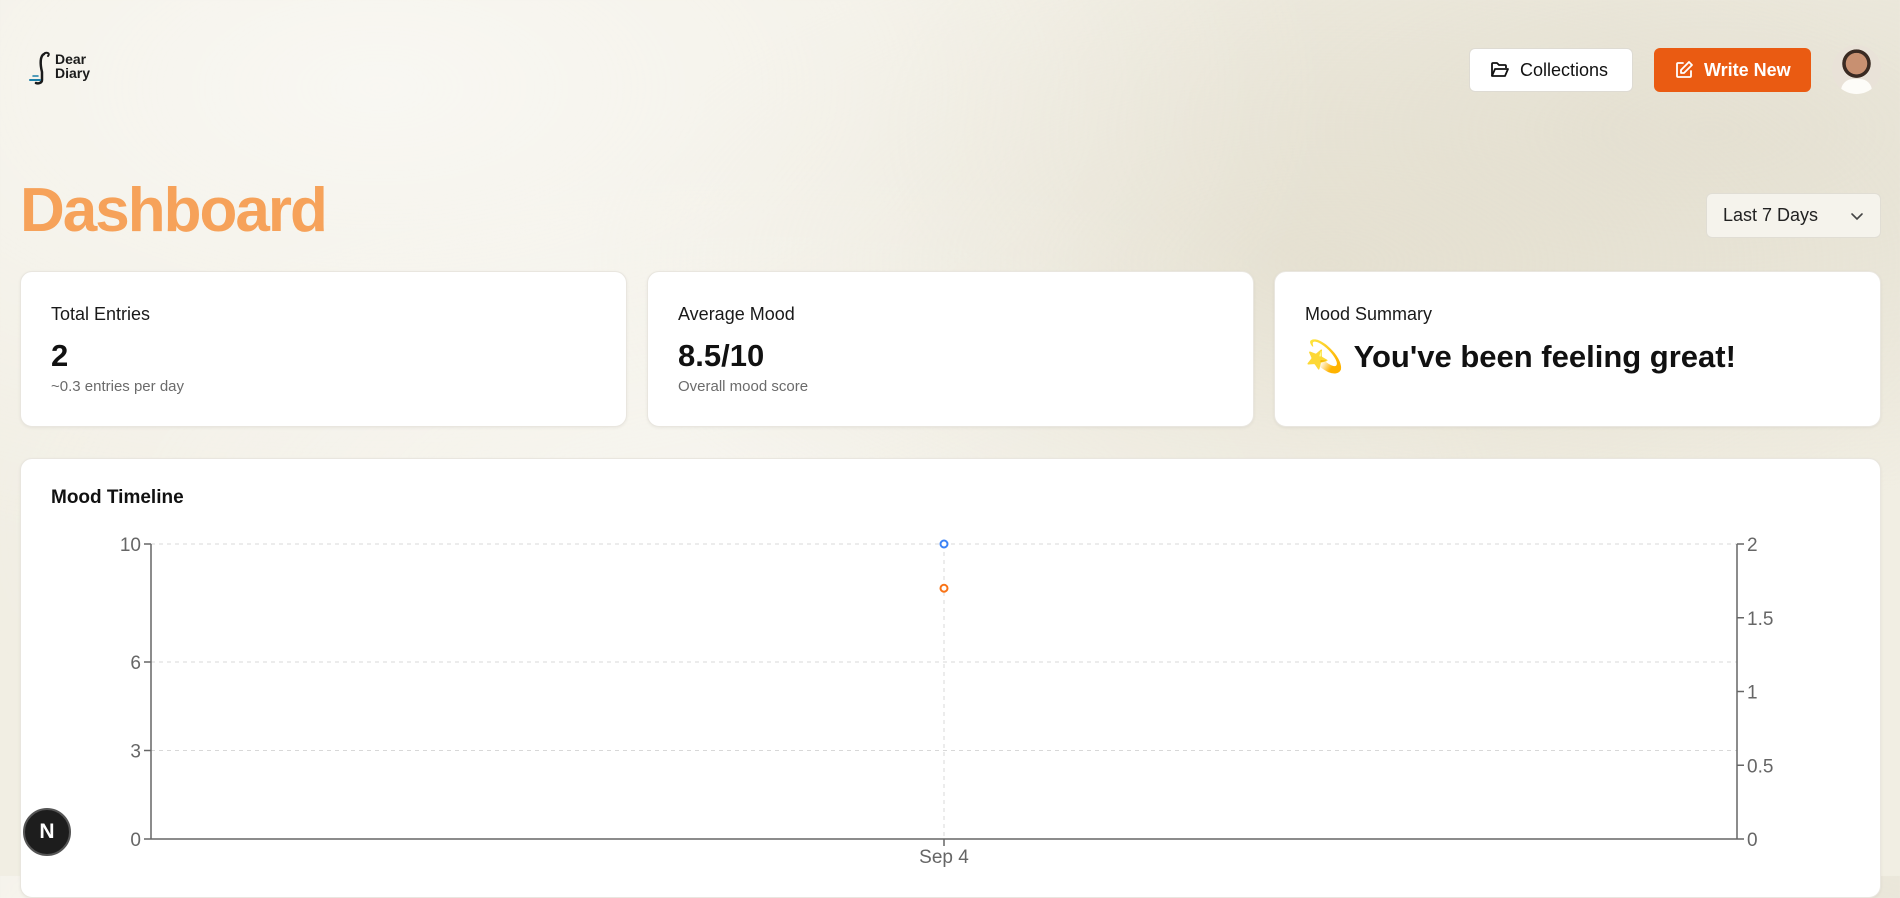  Describe the element at coordinates (1771, 215) in the screenshot. I see `date-range-value: Last 7 Days` at that location.